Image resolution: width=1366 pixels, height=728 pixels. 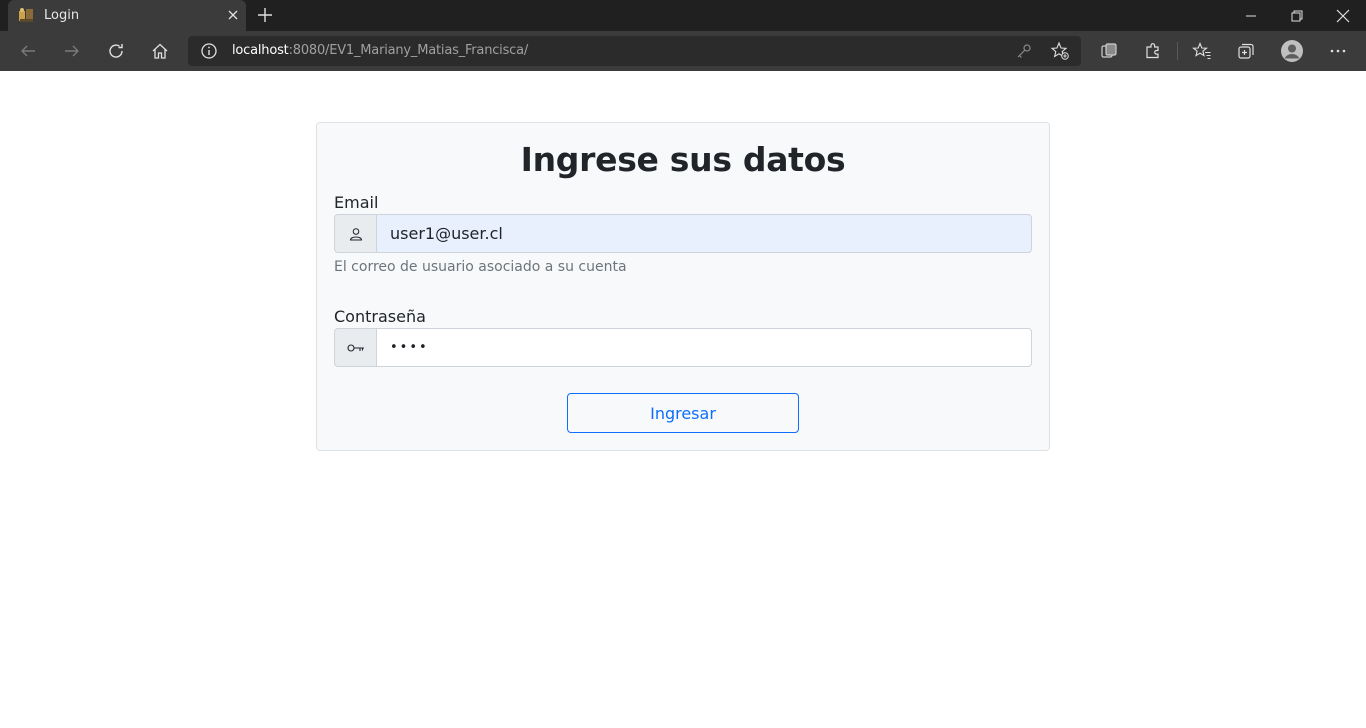 What do you see at coordinates (380, 316) in the screenshot?
I see `password-label: Contraseña` at bounding box center [380, 316].